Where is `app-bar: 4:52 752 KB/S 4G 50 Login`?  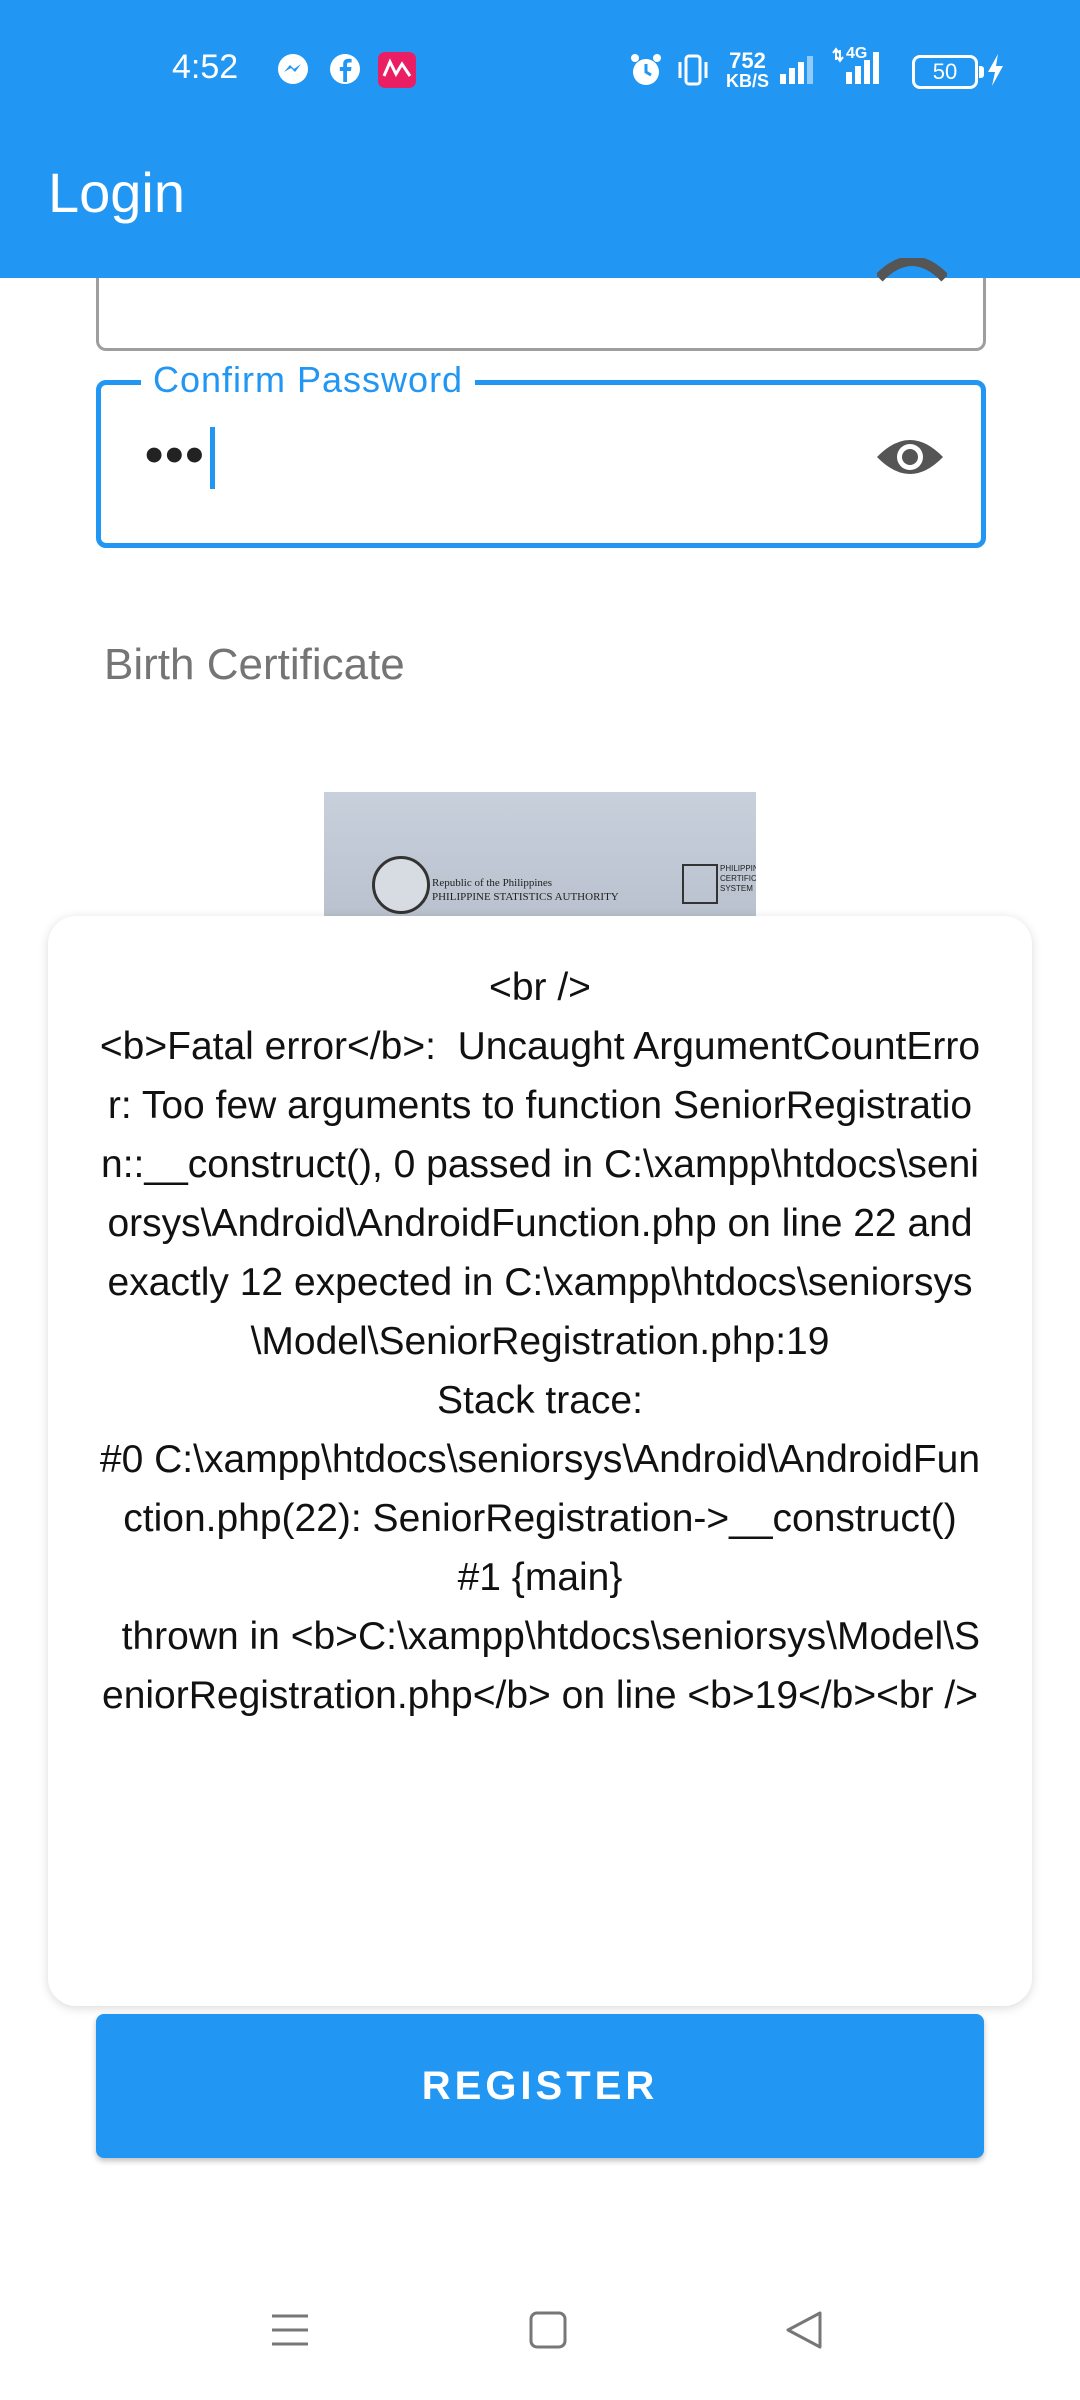 app-bar: 4:52 752 KB/S 4G 50 Login is located at coordinates (540, 139).